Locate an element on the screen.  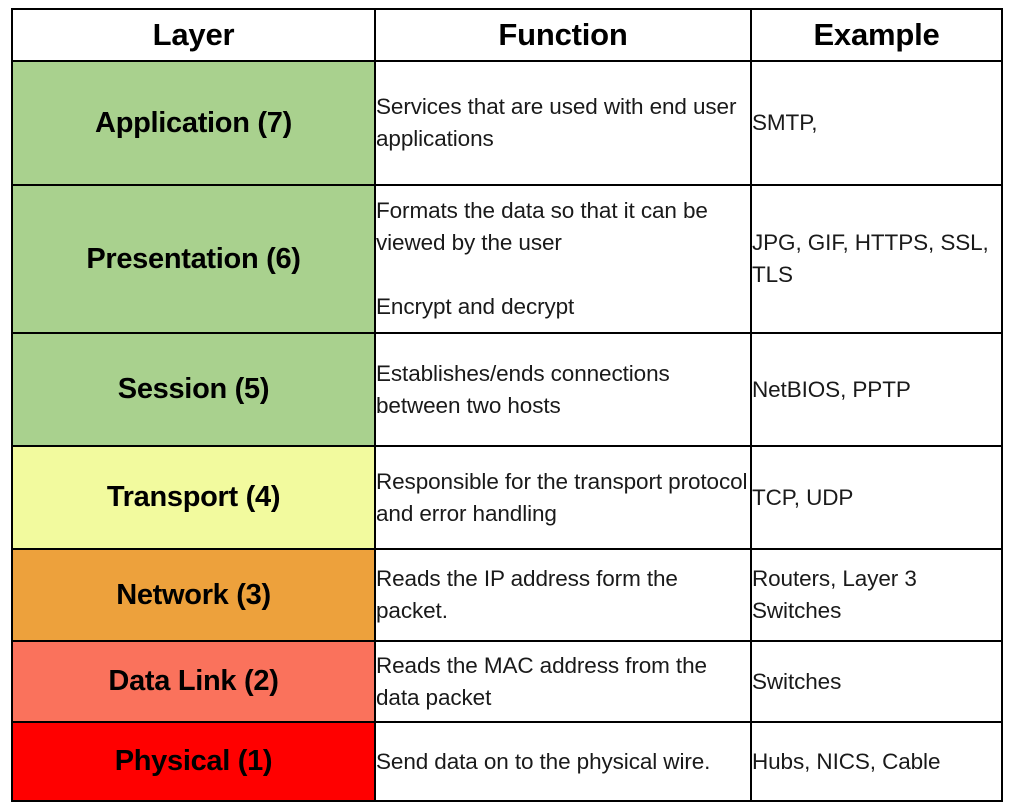
column-header-example: Example is located at coordinates (876, 35).